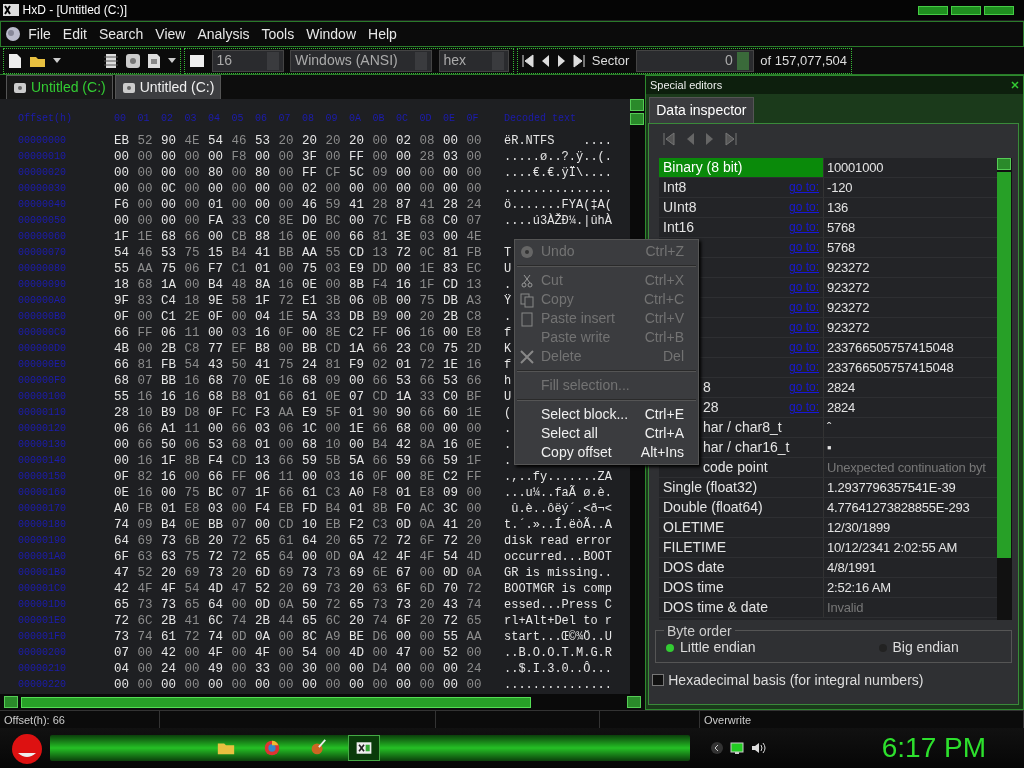  What do you see at coordinates (658, 679) in the screenshot?
I see `checkbox` at bounding box center [658, 679].